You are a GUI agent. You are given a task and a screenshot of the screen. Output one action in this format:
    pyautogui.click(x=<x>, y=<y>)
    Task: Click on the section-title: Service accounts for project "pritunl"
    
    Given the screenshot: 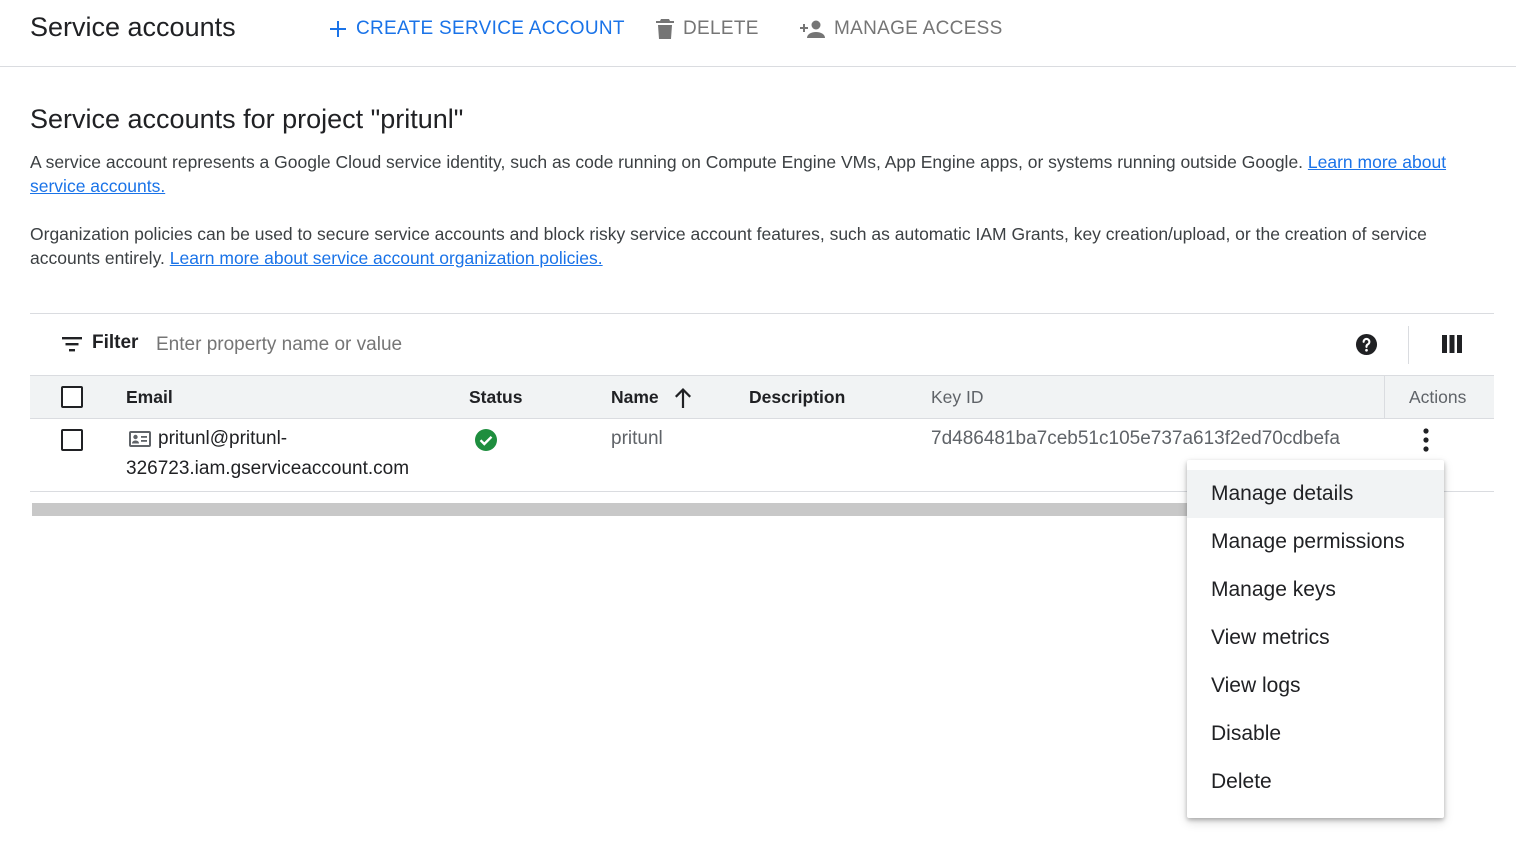 What is the action you would take?
    pyautogui.click(x=247, y=119)
    